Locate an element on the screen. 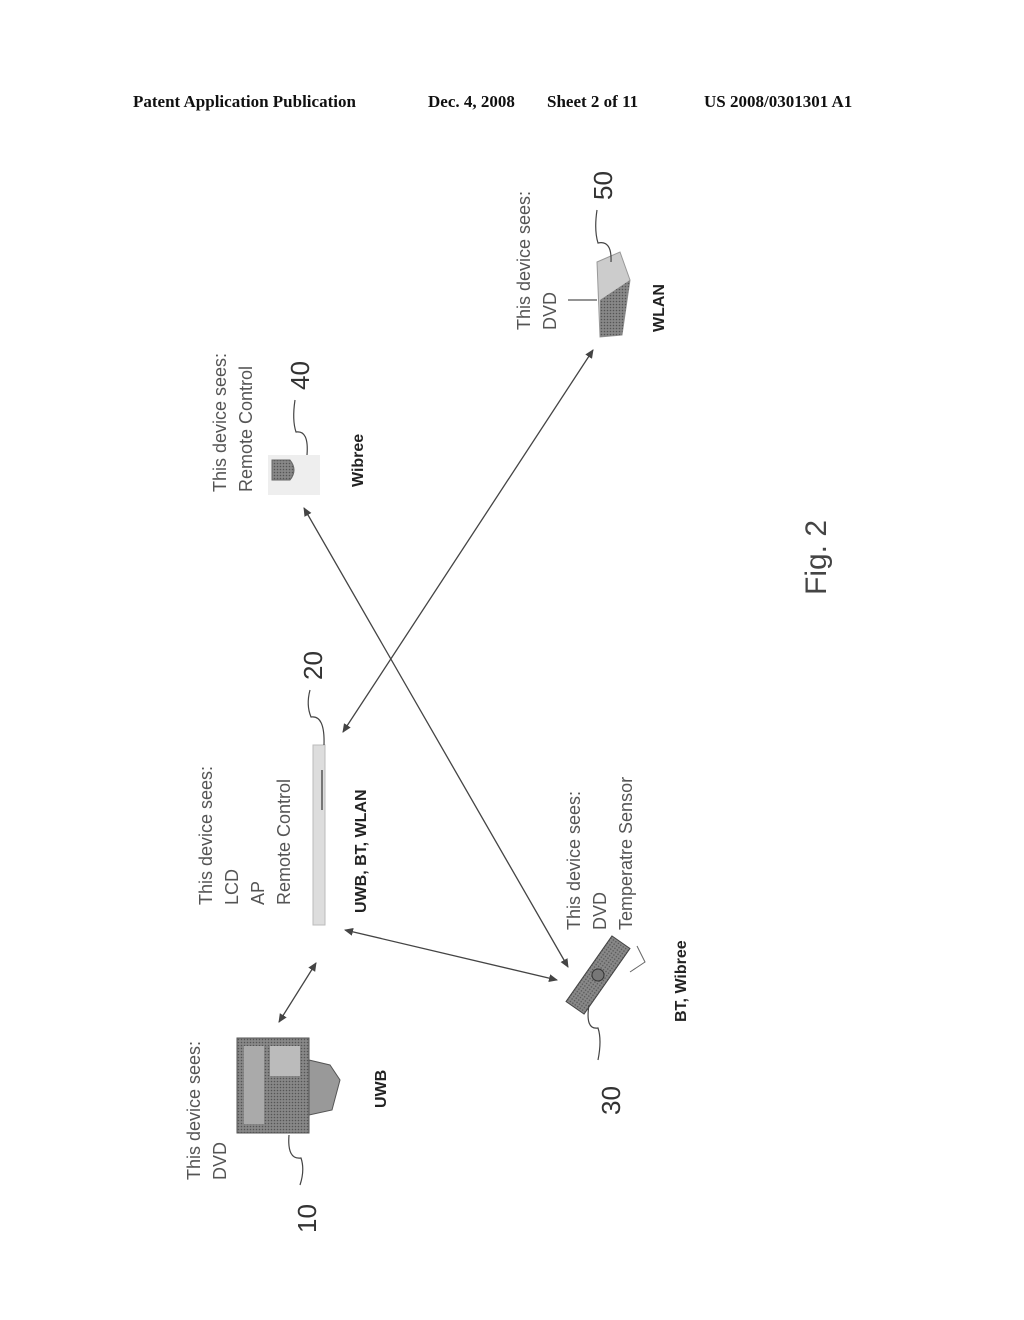 This screenshot has height=1320, width=1024. device-20-sees-title: This device sees: is located at coordinates (206, 835).